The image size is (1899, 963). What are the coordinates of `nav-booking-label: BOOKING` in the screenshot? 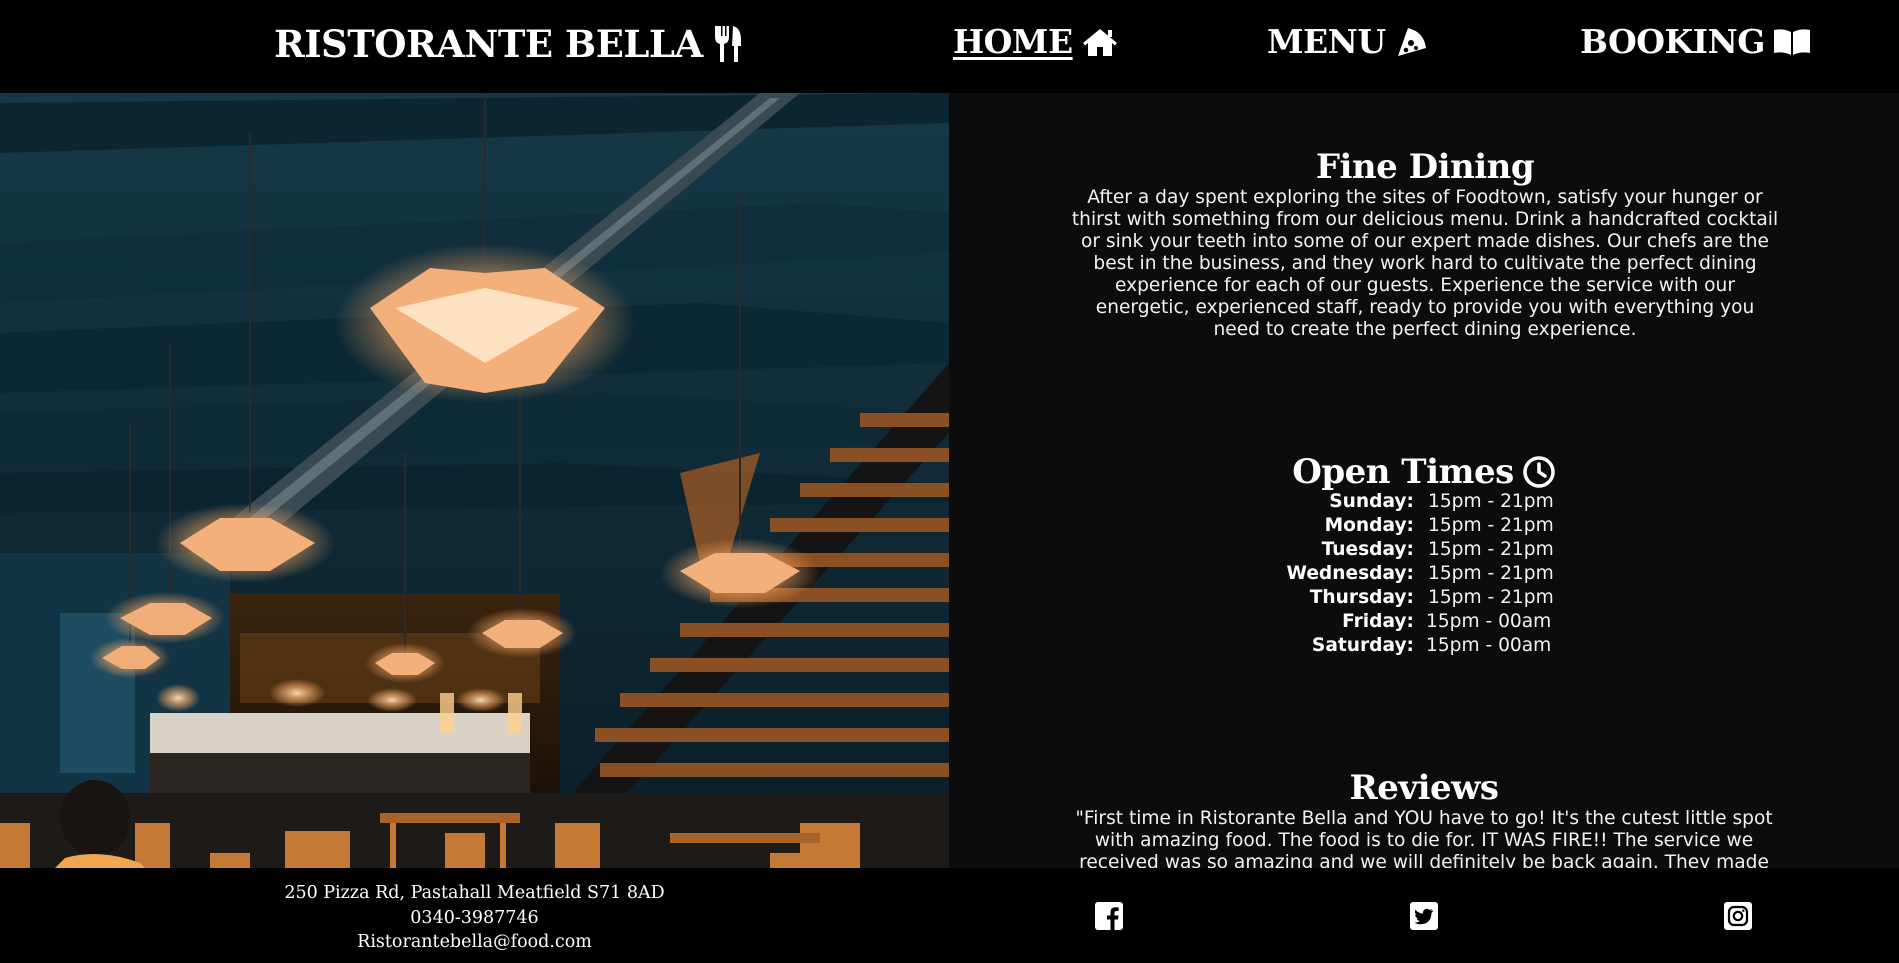 It's located at (1672, 41).